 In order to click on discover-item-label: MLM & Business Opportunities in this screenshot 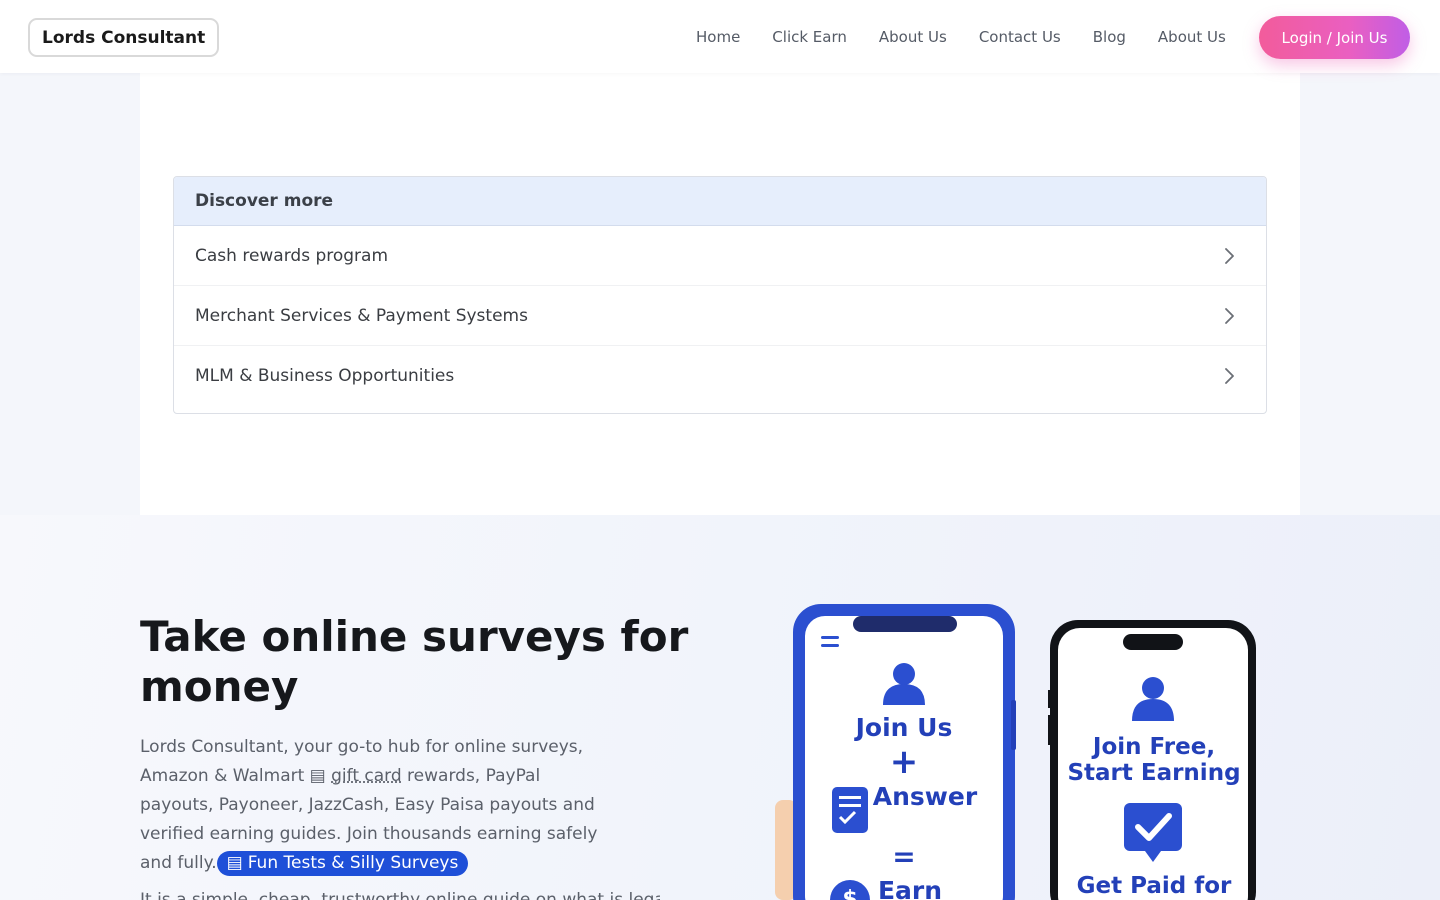, I will do `click(325, 376)`.